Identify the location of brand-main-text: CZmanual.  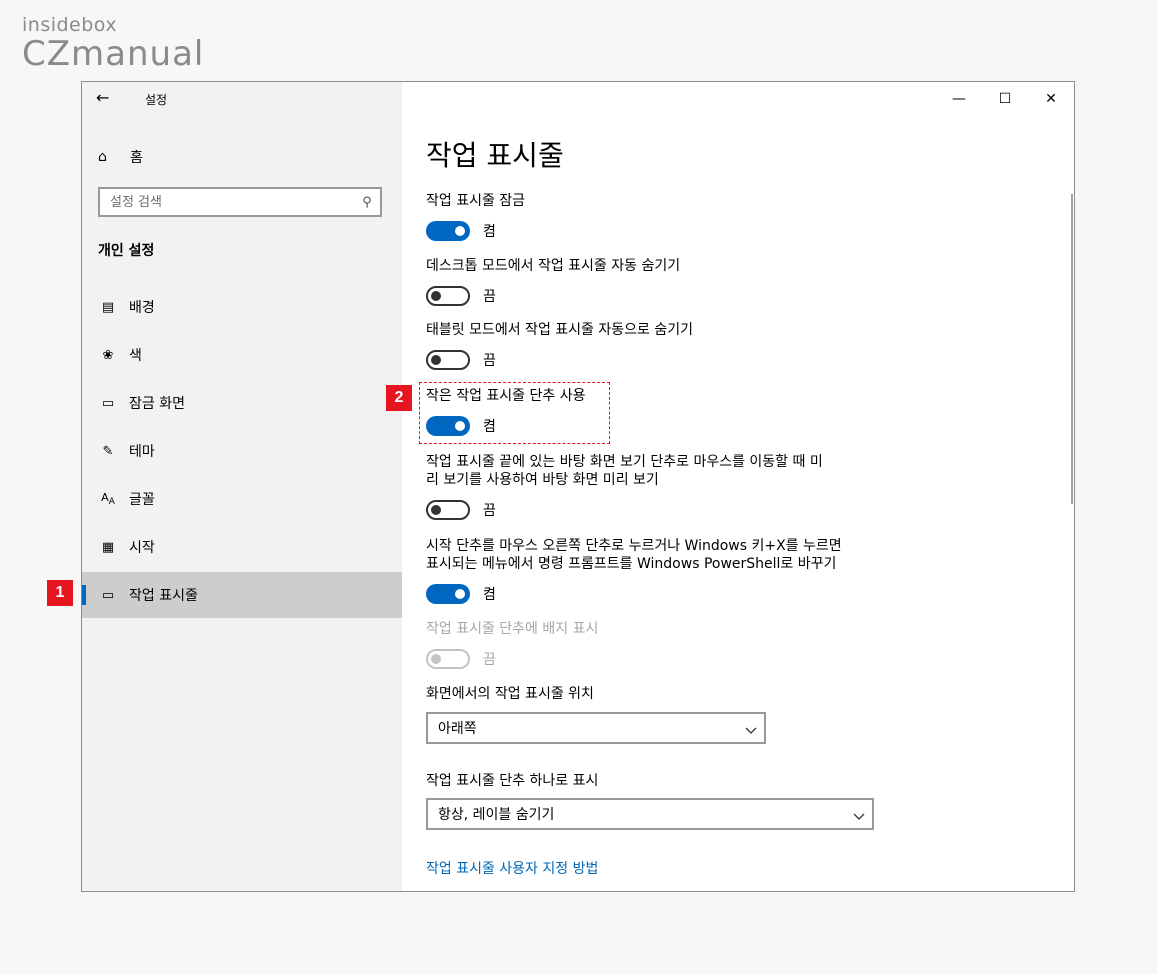
(113, 54).